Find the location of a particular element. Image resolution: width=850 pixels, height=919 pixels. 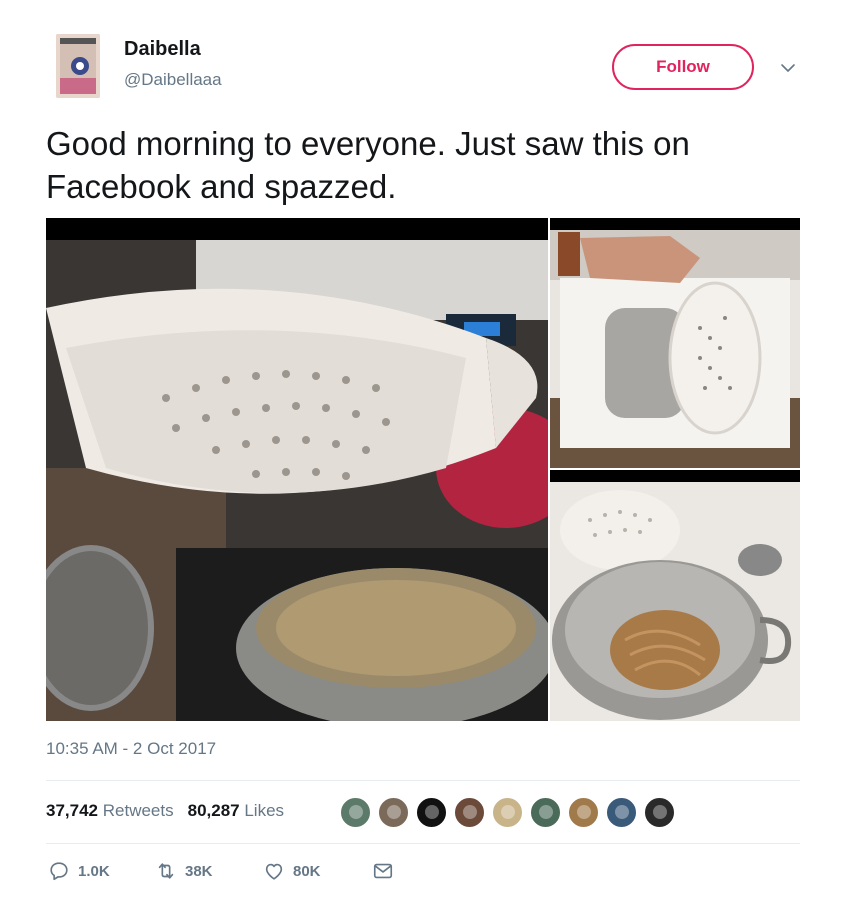

pot-in-sink-photo-icon is located at coordinates (675, 343).